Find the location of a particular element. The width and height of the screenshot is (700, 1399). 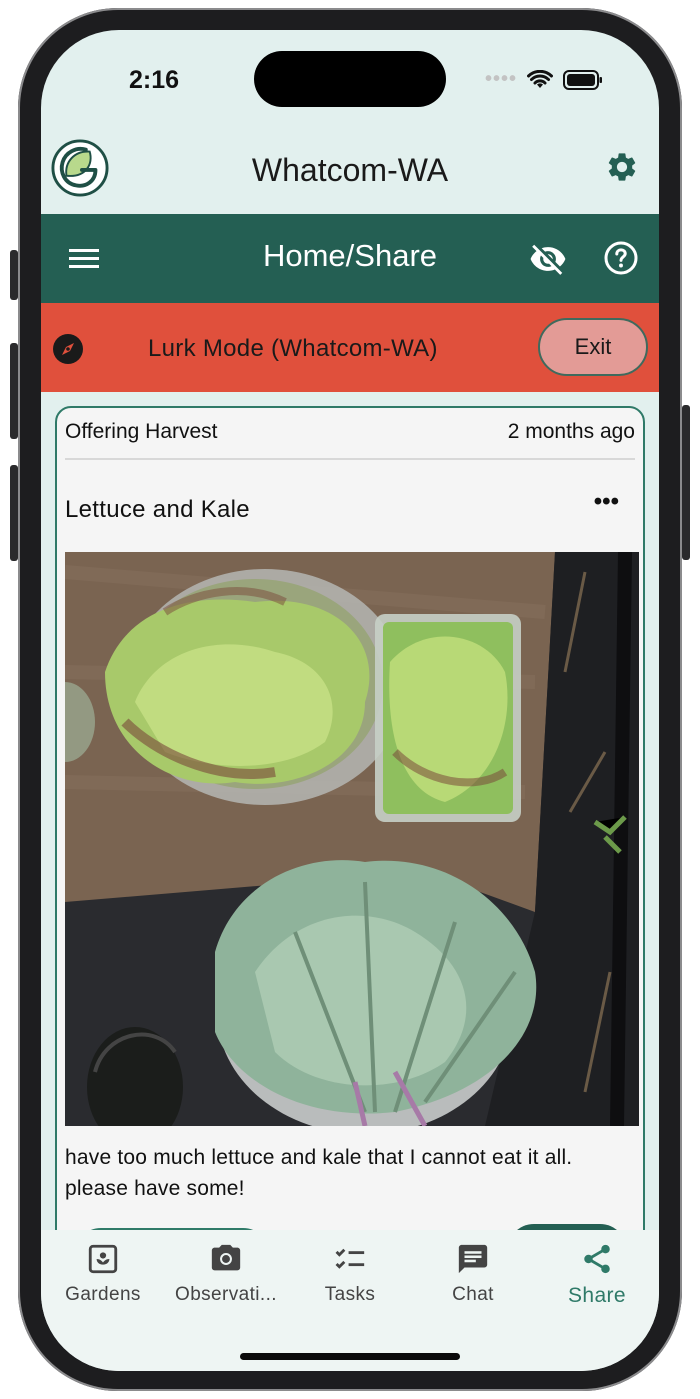

battery-icon is located at coordinates (582, 79).